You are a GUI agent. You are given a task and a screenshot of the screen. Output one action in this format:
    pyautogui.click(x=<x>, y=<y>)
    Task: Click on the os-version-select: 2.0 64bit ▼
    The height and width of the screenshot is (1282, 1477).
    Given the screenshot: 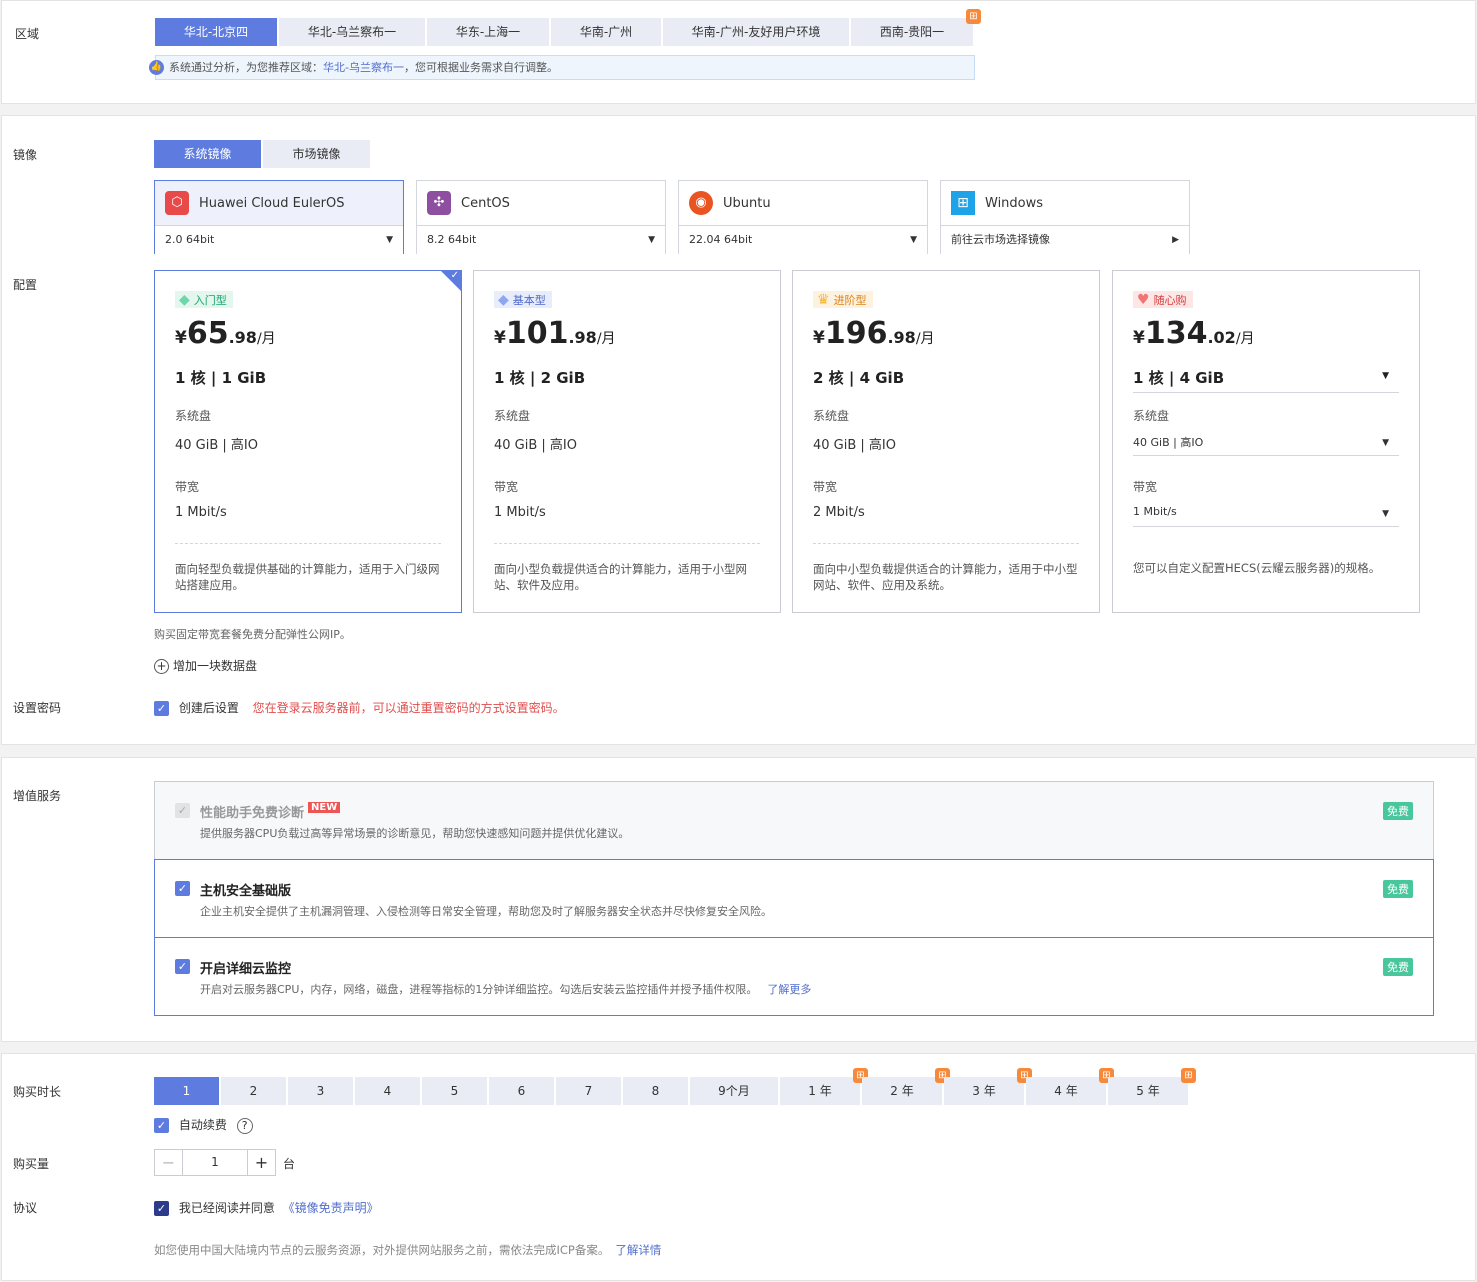 What is the action you would take?
    pyautogui.click(x=279, y=240)
    